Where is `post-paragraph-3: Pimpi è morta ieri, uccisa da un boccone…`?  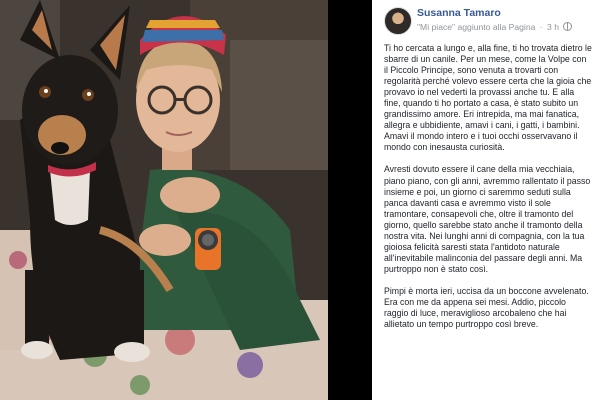
post-paragraph-3: Pimpi è morta ieri, uccisa da un boccone… is located at coordinates (486, 307).